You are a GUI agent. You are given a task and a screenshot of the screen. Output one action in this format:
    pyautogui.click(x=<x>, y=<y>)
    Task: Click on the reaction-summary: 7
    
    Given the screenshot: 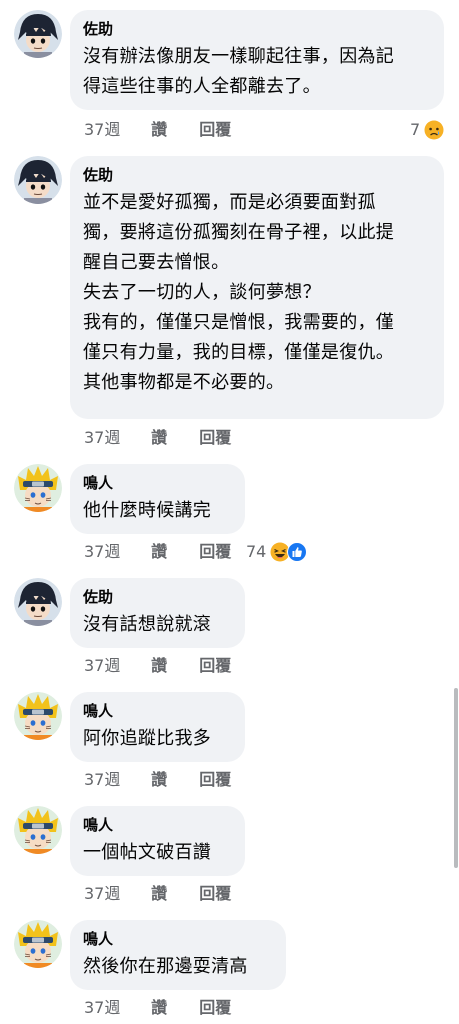 What is the action you would take?
    pyautogui.click(x=427, y=130)
    